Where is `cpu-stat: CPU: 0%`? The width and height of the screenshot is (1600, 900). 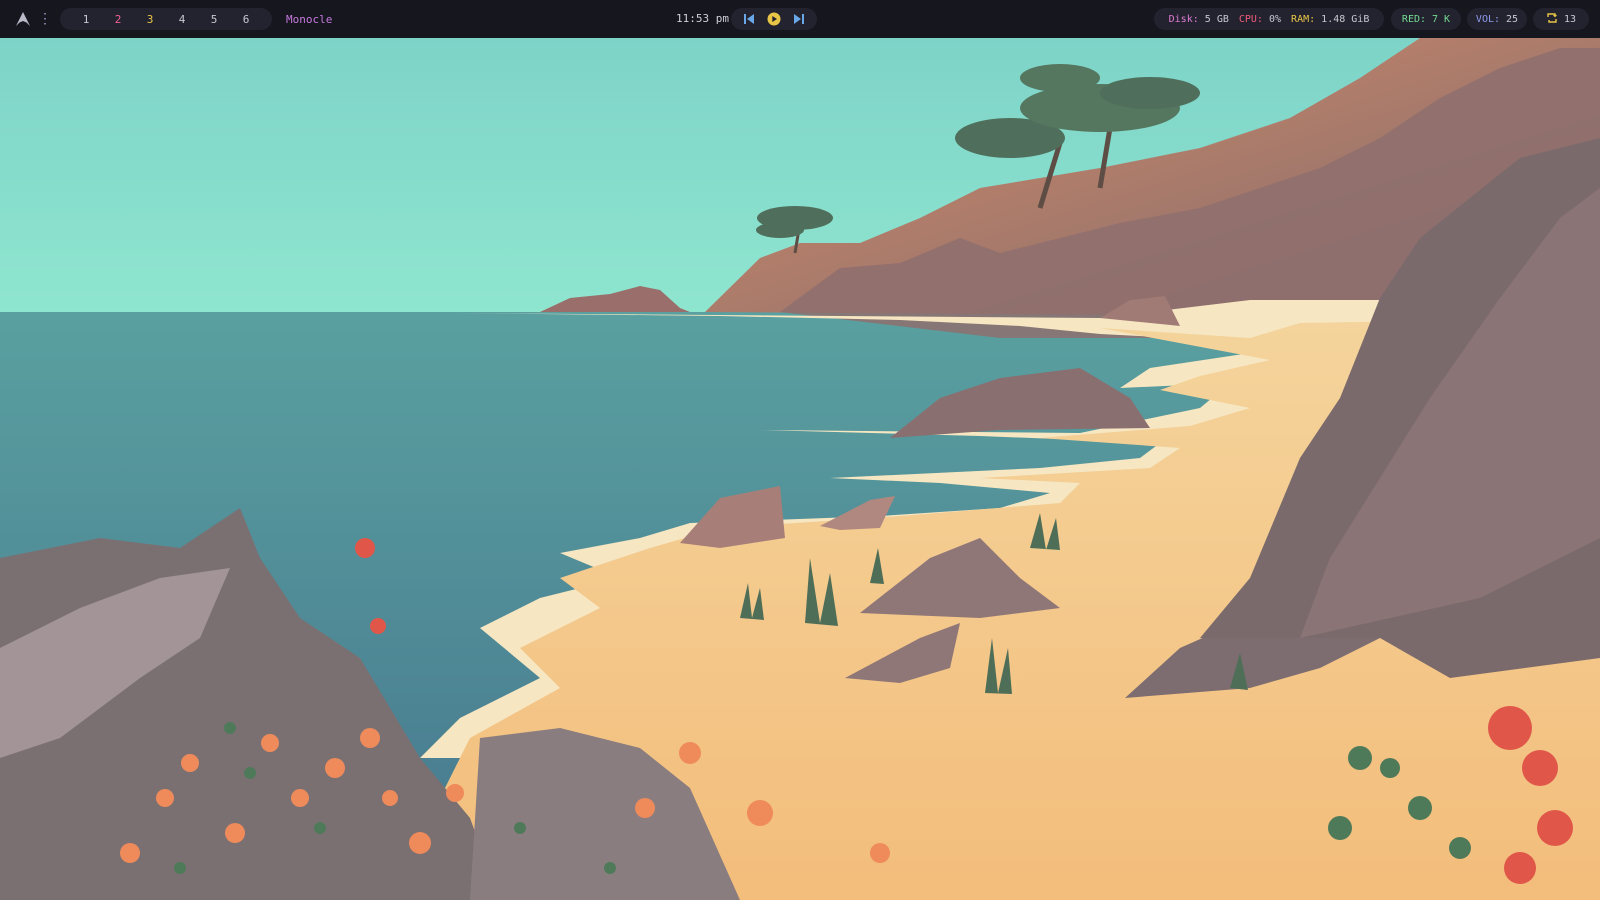
cpu-stat: CPU: 0% is located at coordinates (1260, 19).